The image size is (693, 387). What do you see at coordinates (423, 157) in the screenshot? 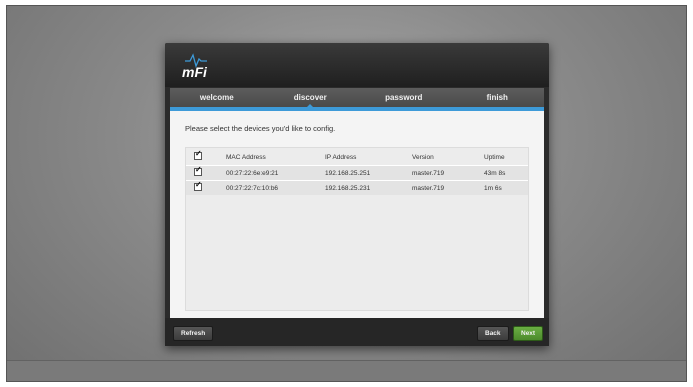
I see `col-version-header: Version` at bounding box center [423, 157].